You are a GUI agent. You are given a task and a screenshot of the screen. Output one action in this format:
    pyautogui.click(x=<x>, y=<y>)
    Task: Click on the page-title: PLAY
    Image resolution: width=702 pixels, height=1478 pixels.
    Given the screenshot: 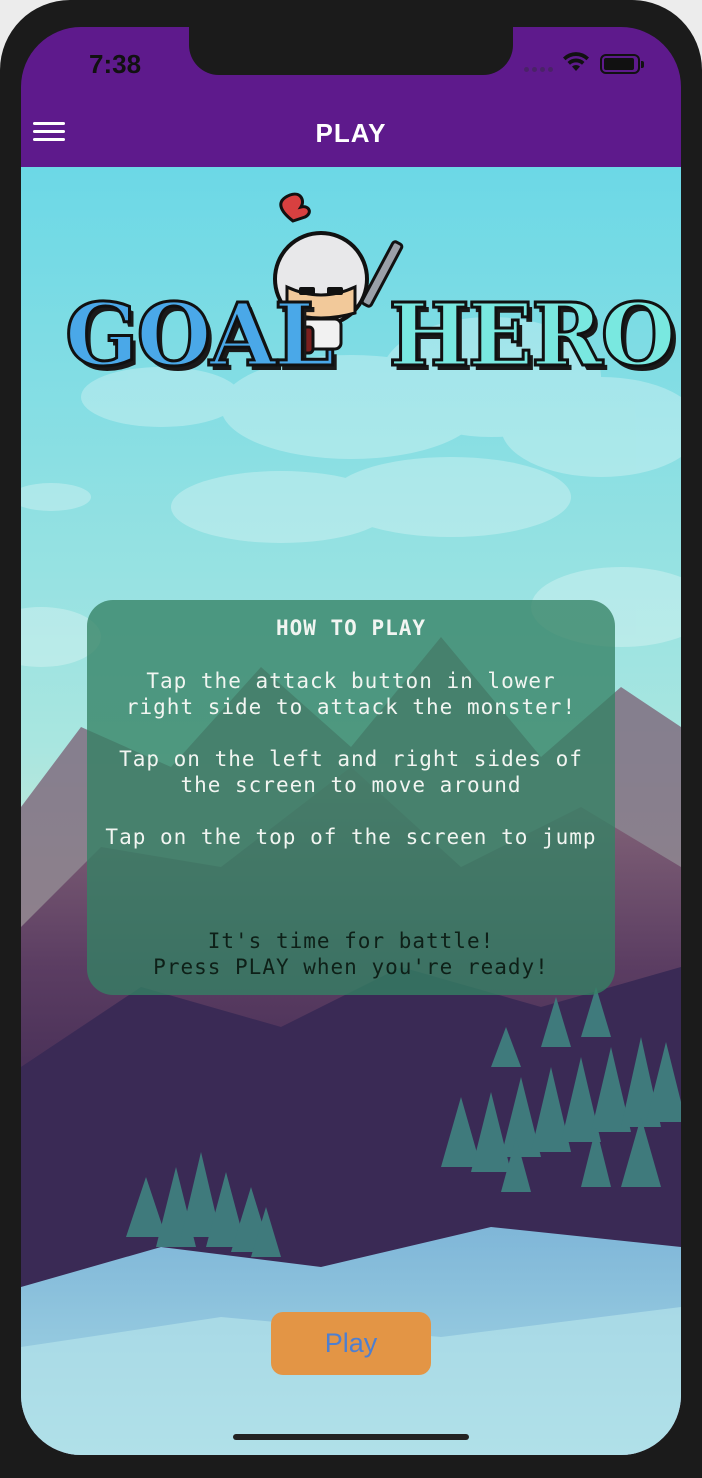 What is the action you would take?
    pyautogui.click(x=351, y=133)
    